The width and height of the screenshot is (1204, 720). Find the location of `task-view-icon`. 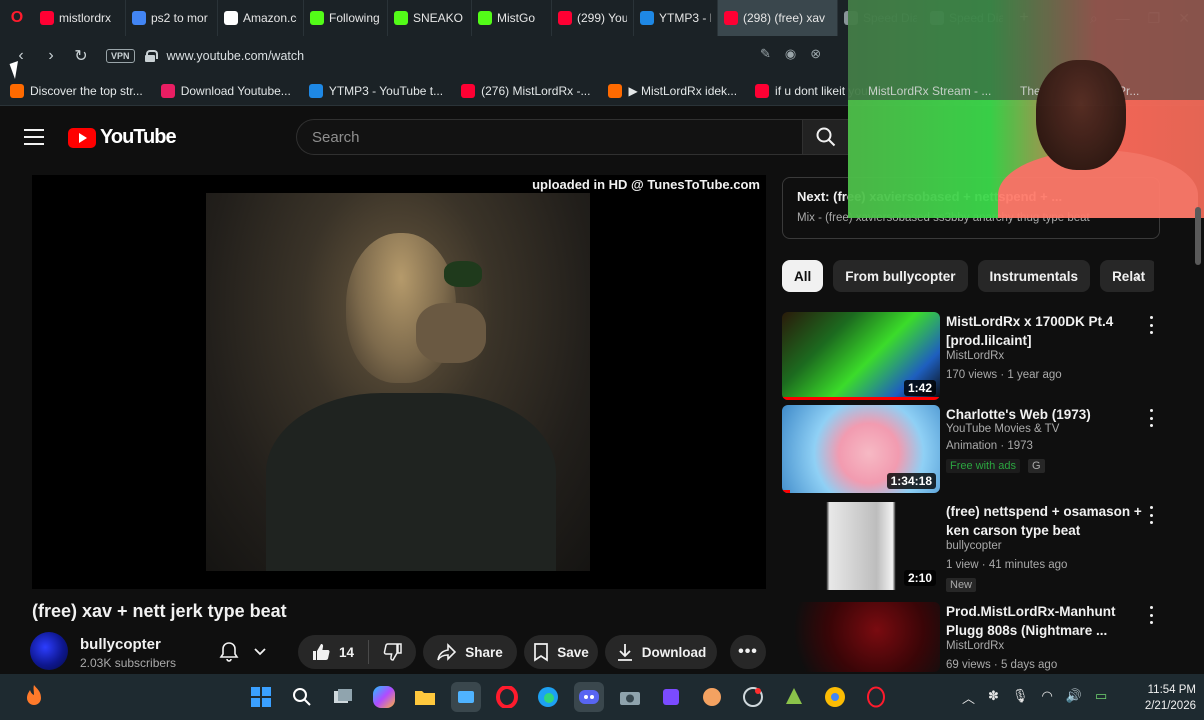

task-view-icon is located at coordinates (343, 697).